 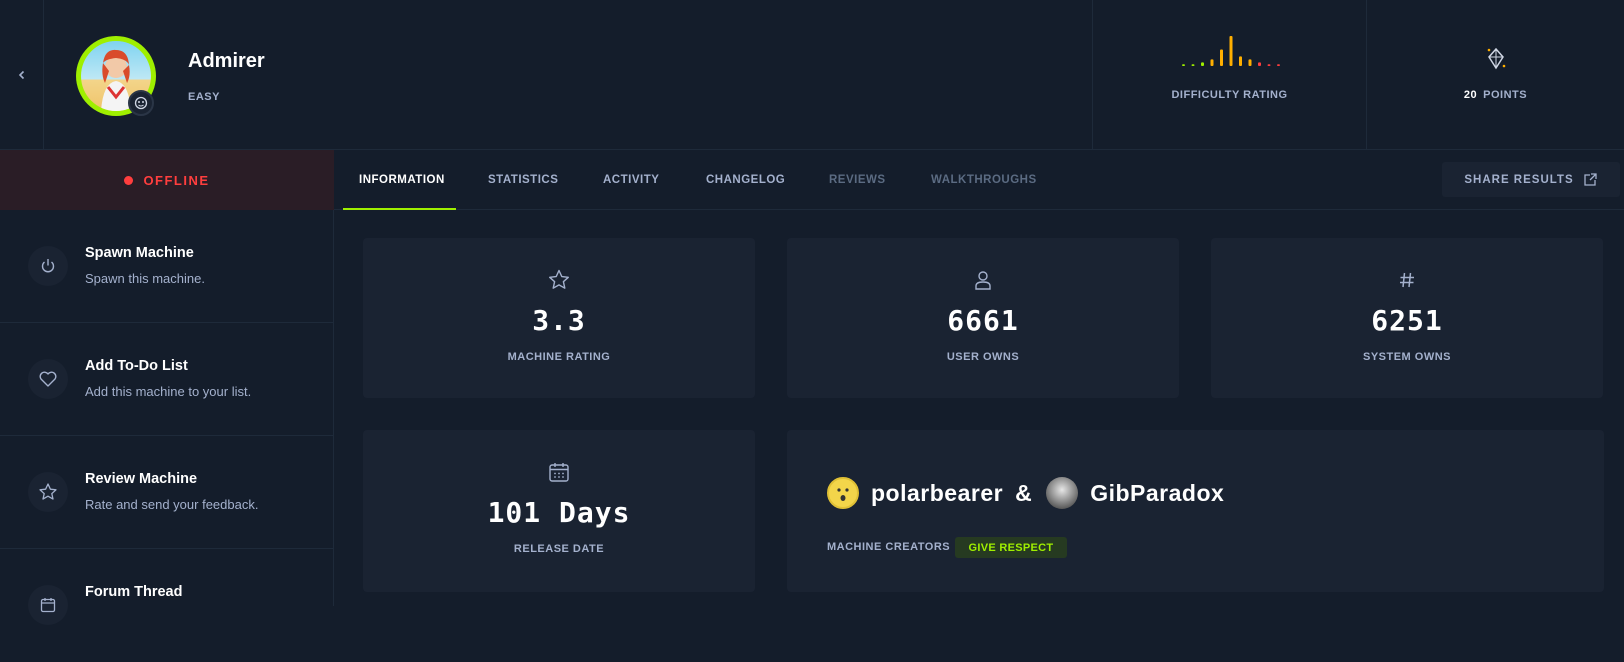 I want to click on machine-rating-card: 3.3 MACHINE RATING, so click(x=559, y=318).